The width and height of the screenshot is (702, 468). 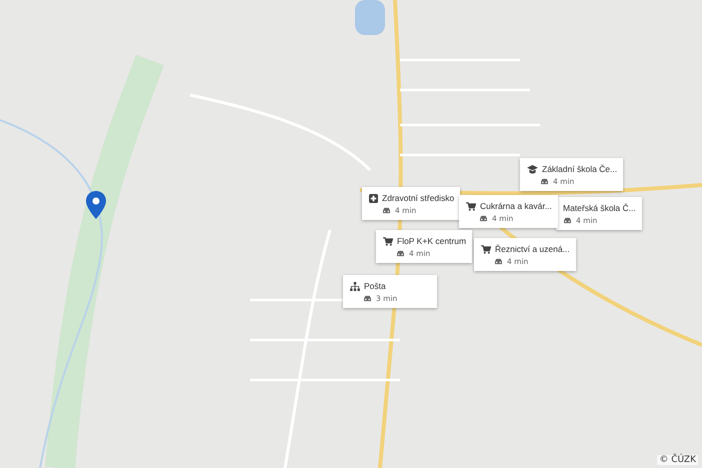 I want to click on place-name: FloP K+K centrum, so click(x=431, y=241).